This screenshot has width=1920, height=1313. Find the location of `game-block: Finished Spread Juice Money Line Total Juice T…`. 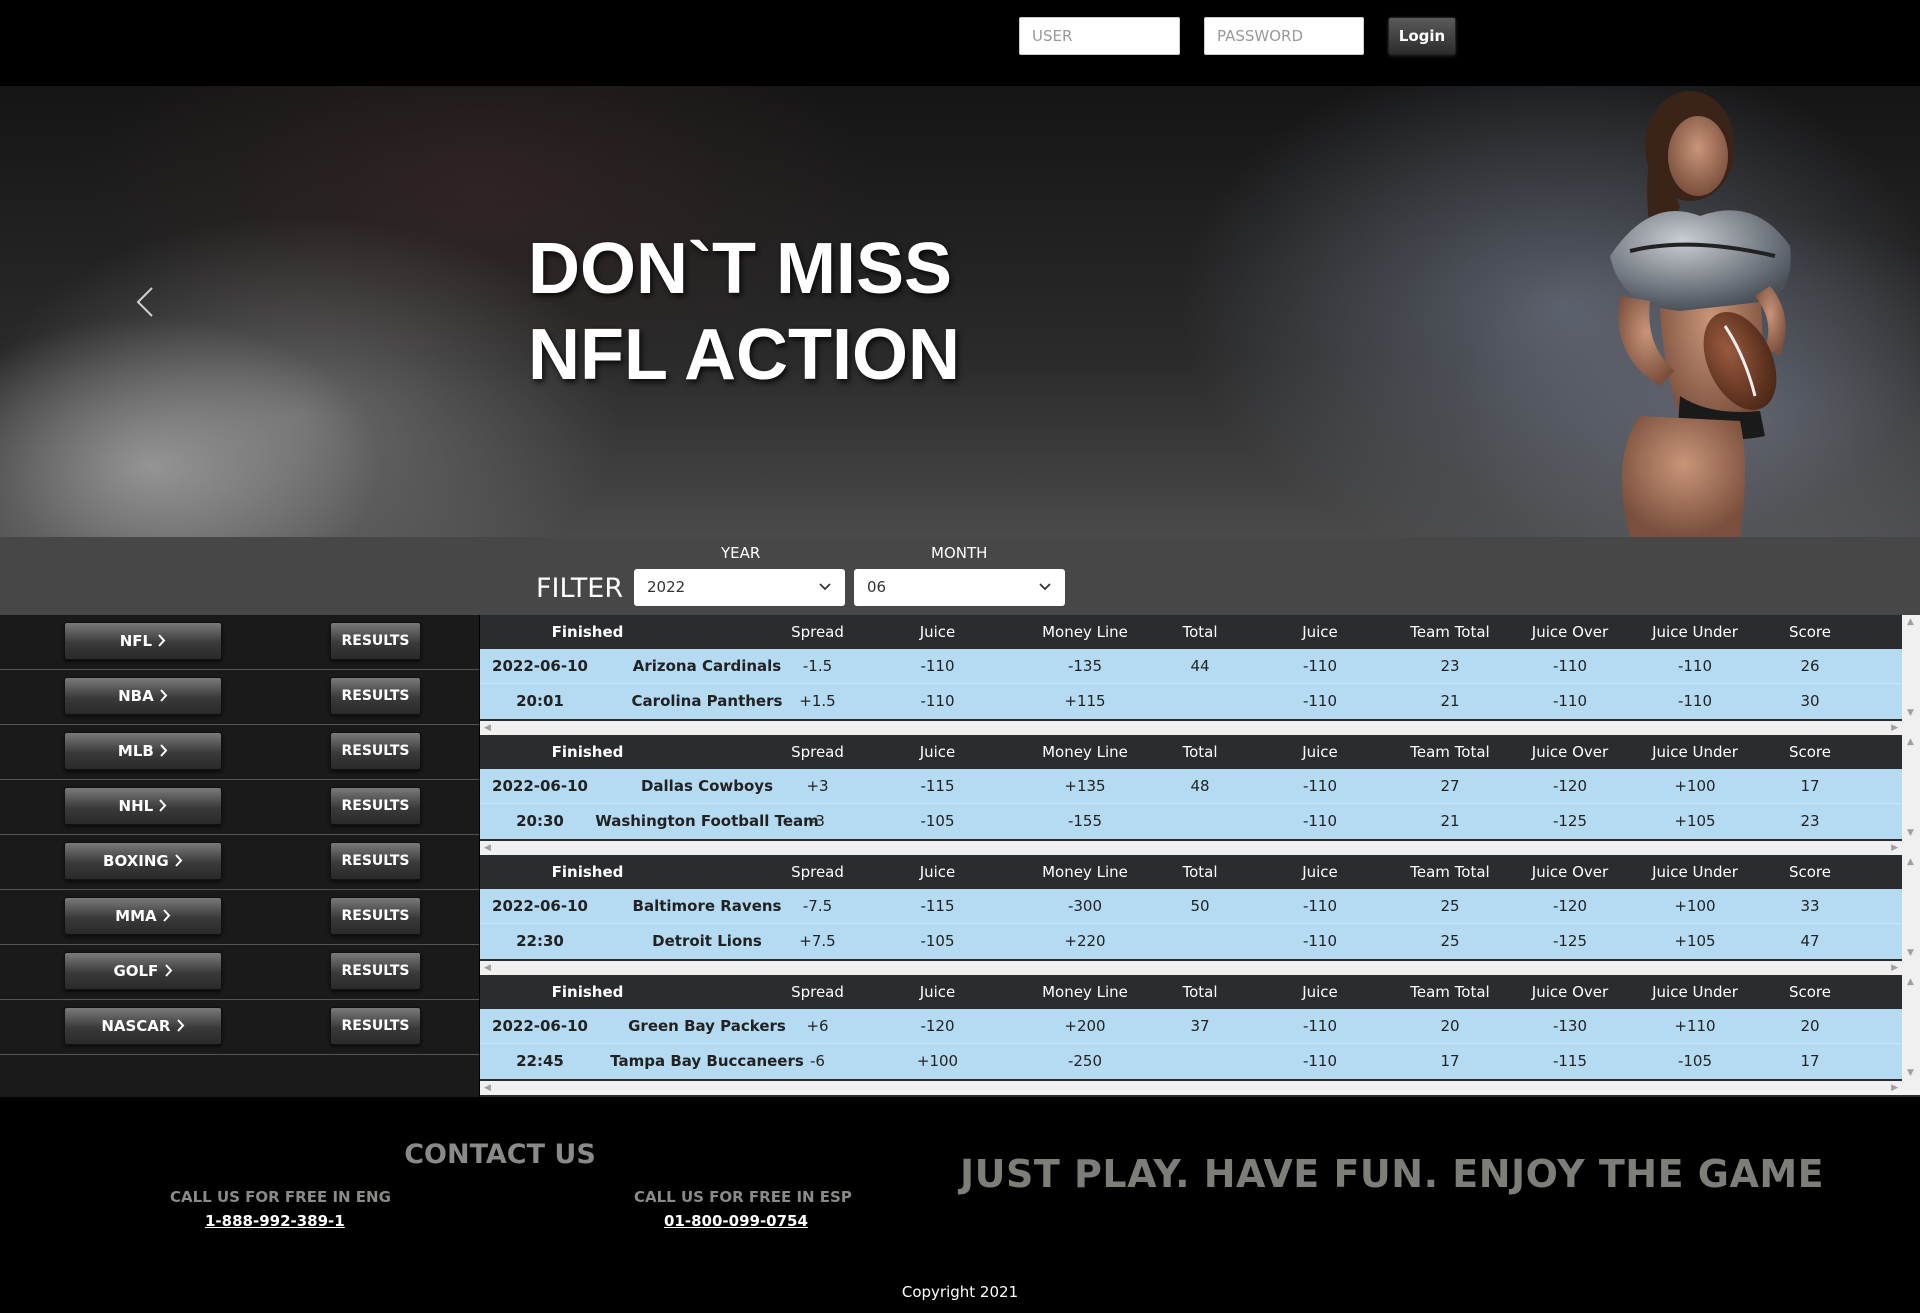

game-block: Finished Spread Juice Money Line Total Juice T… is located at coordinates (1200, 1035).